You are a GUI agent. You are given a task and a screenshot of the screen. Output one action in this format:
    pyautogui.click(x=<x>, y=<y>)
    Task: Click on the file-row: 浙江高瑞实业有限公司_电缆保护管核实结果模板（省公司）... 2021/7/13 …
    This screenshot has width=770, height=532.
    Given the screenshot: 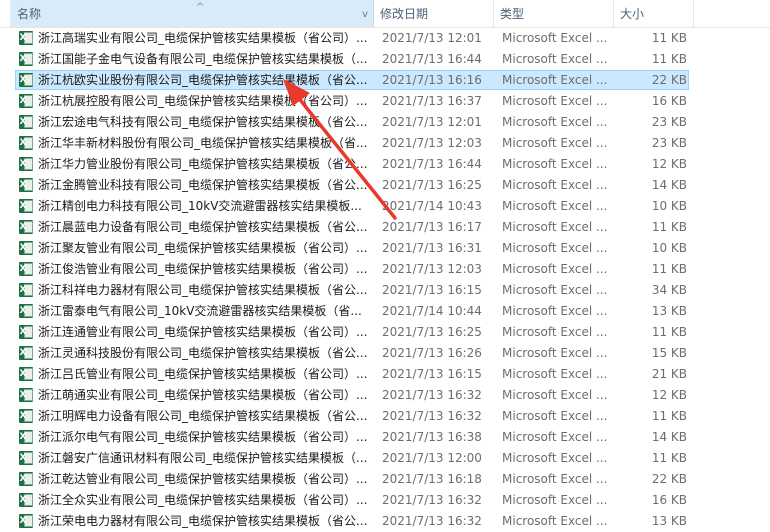 What is the action you would take?
    pyautogui.click(x=385, y=38)
    